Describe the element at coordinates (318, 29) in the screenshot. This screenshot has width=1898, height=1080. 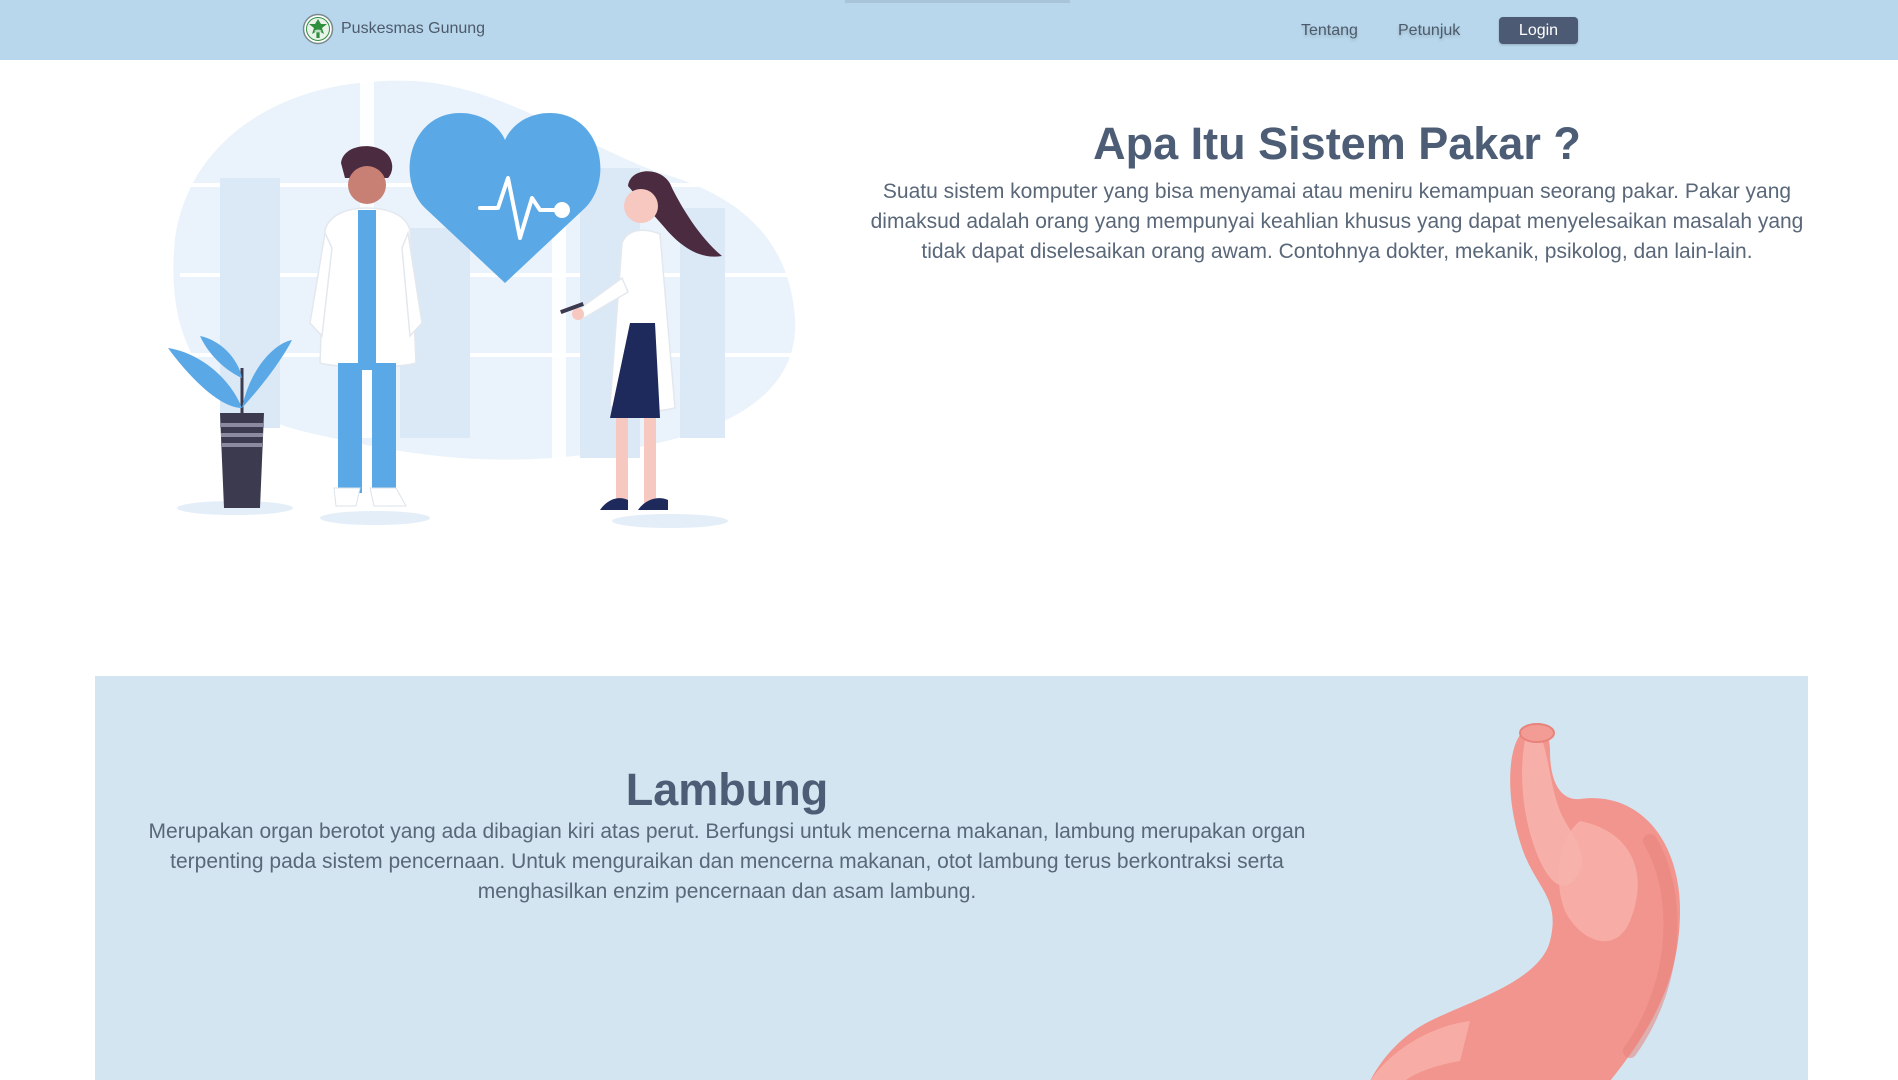
I see `puskesmas-logo-icon` at that location.